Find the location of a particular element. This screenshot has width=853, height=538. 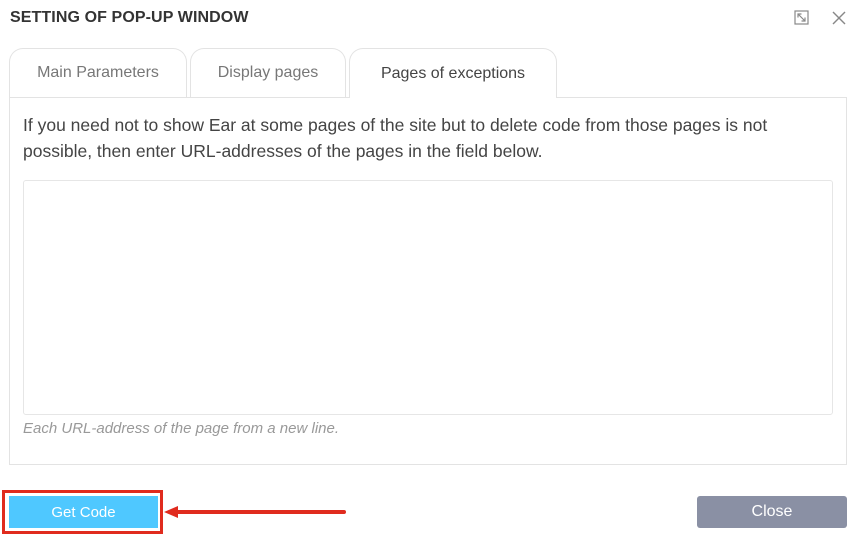

tab-main-parameters: Main Parameters is located at coordinates (98, 72).